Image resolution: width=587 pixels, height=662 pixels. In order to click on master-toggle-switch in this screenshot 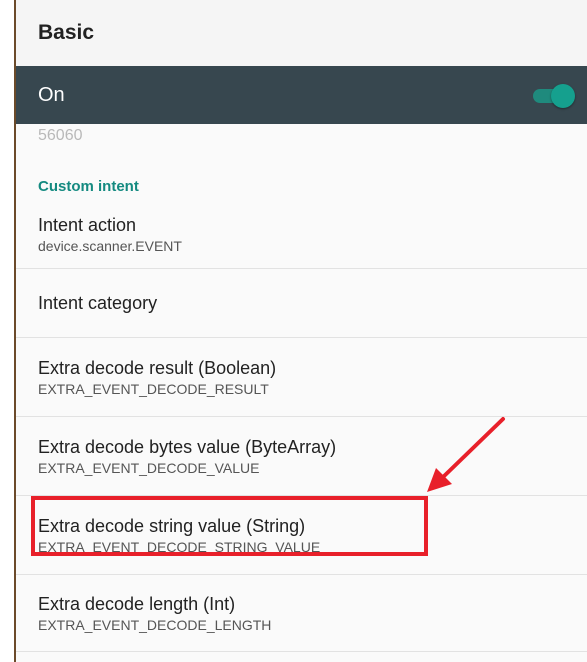, I will do `click(553, 95)`.